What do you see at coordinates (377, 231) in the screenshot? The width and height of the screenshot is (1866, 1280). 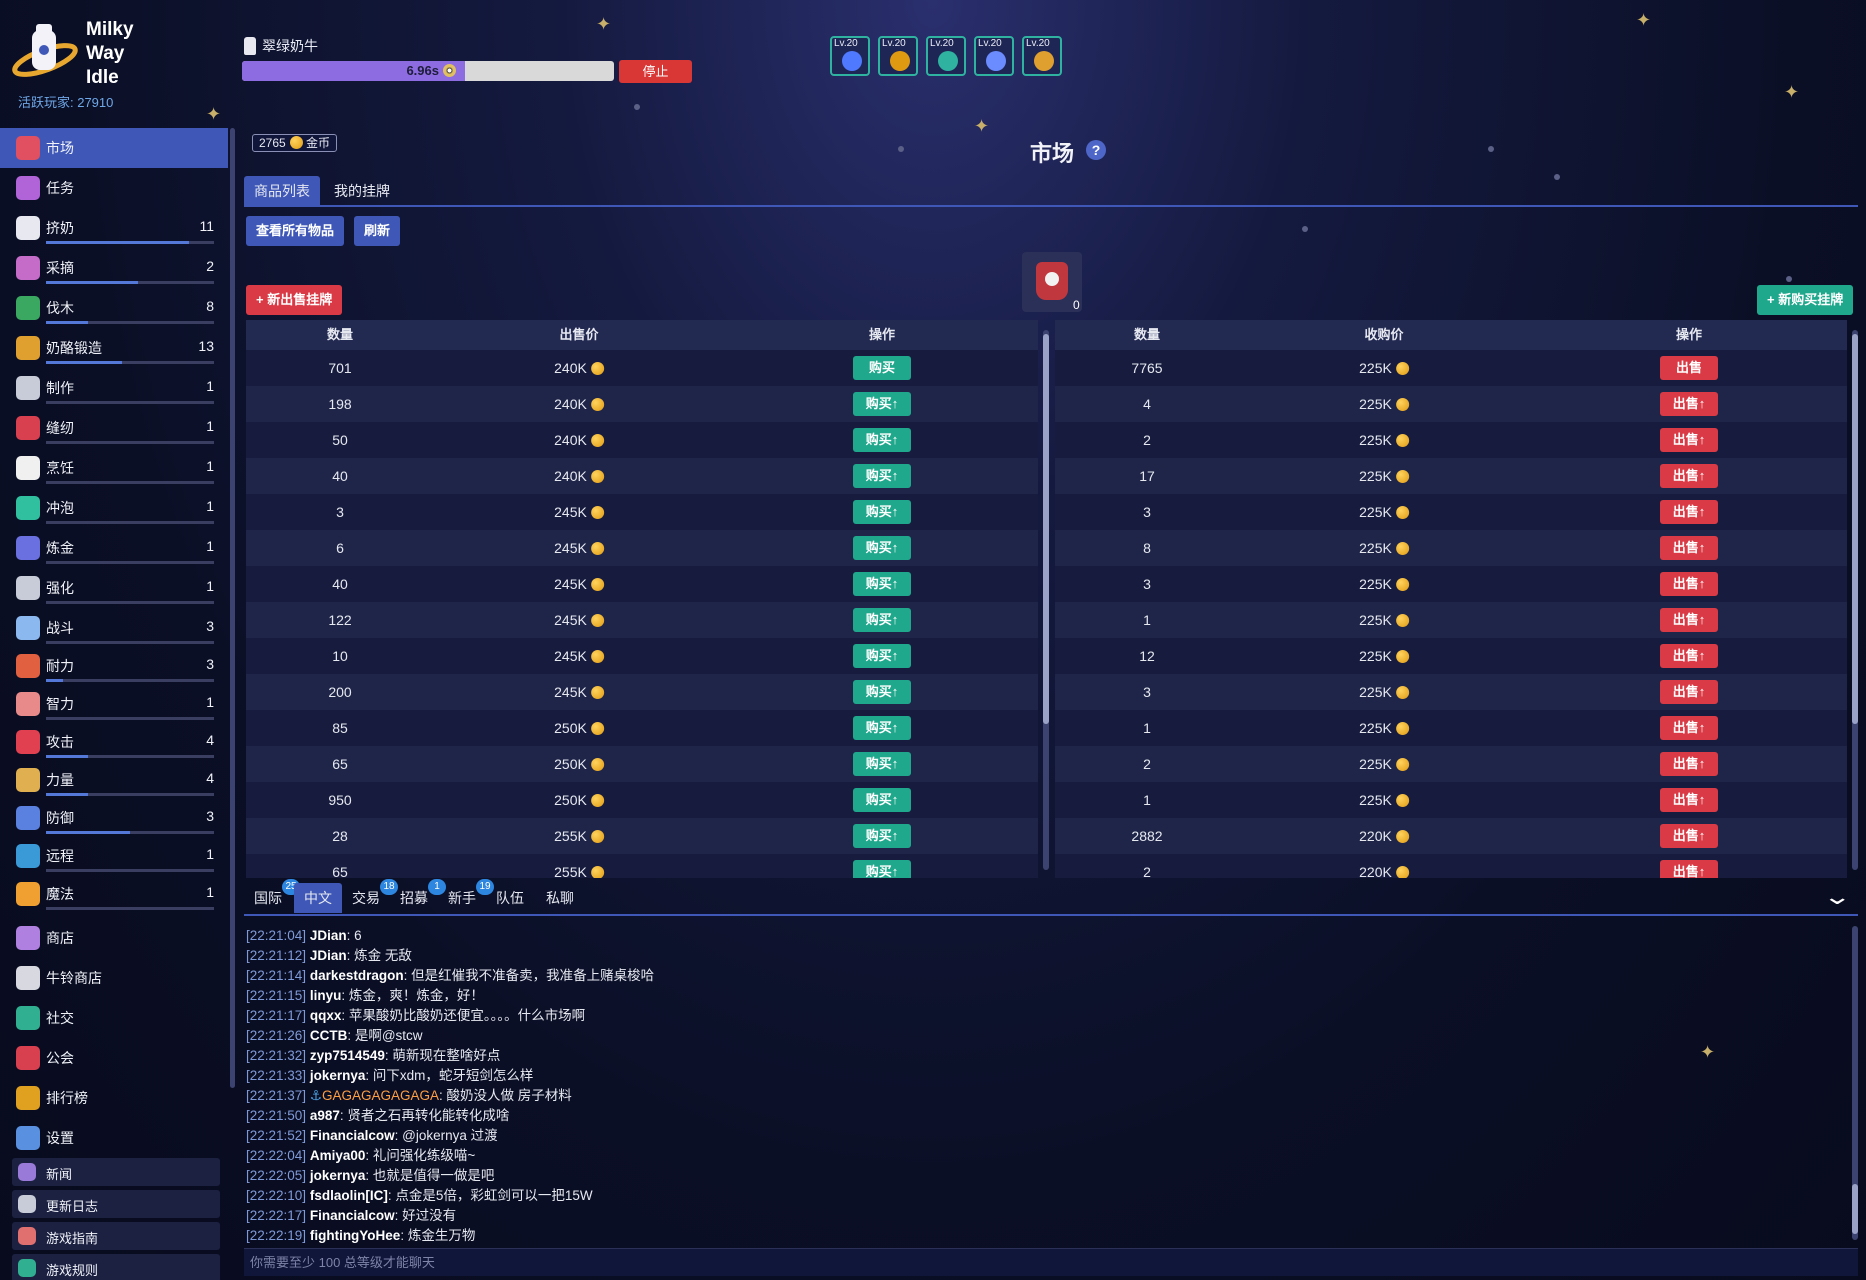 I see `refresh-button: 刷新` at bounding box center [377, 231].